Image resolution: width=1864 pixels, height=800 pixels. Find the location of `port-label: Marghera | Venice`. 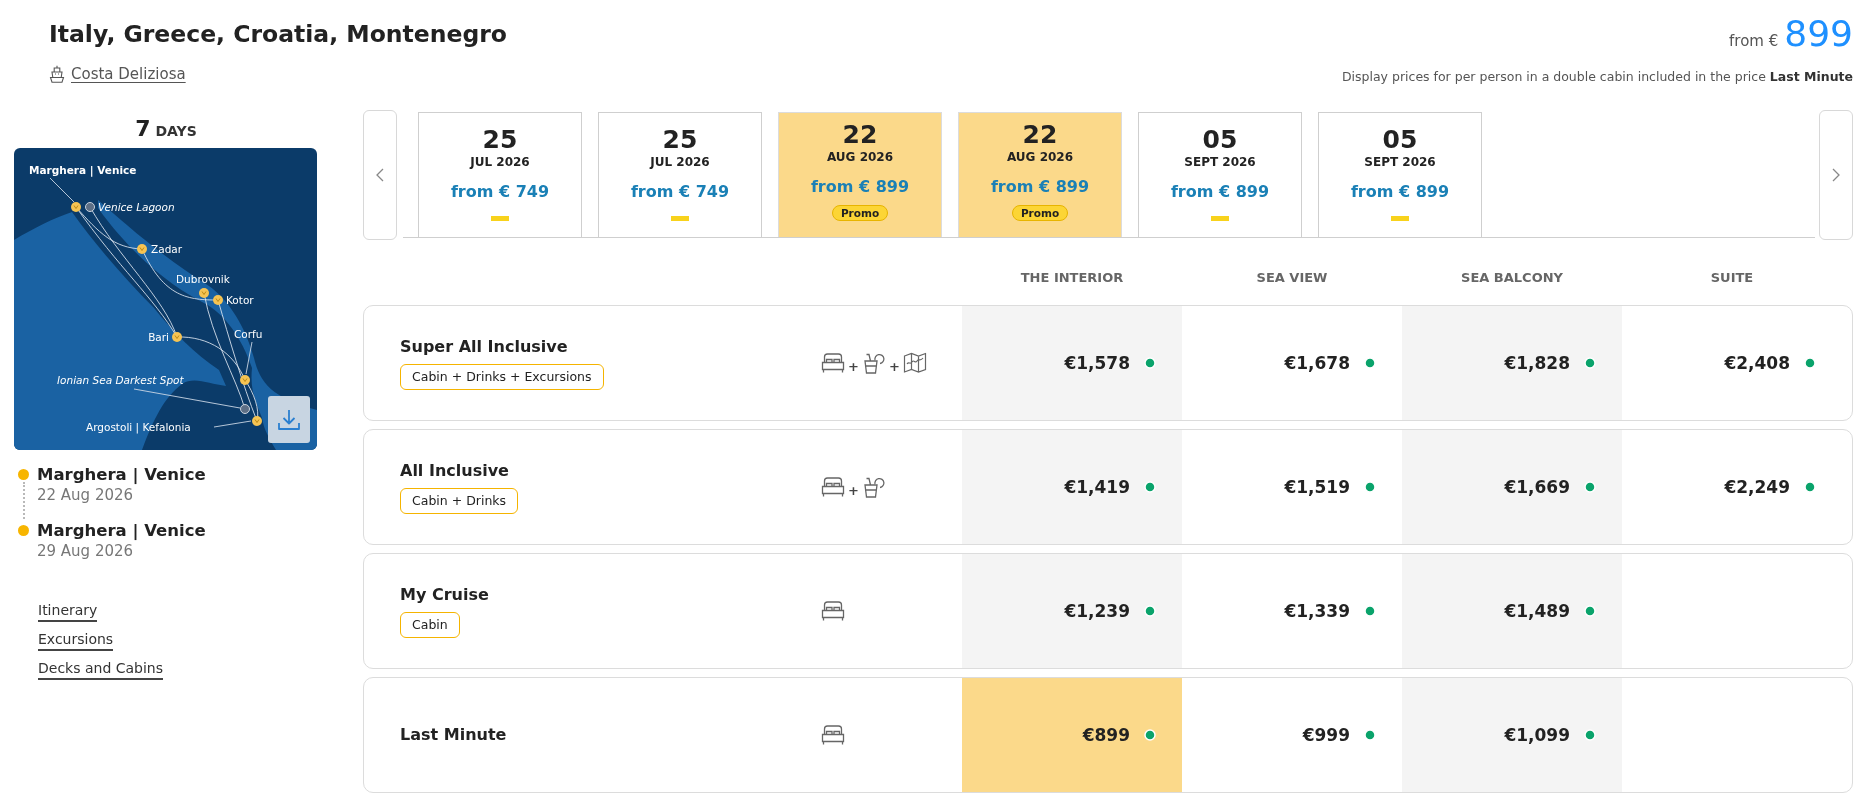

port-label: Marghera | Venice is located at coordinates (83, 170).